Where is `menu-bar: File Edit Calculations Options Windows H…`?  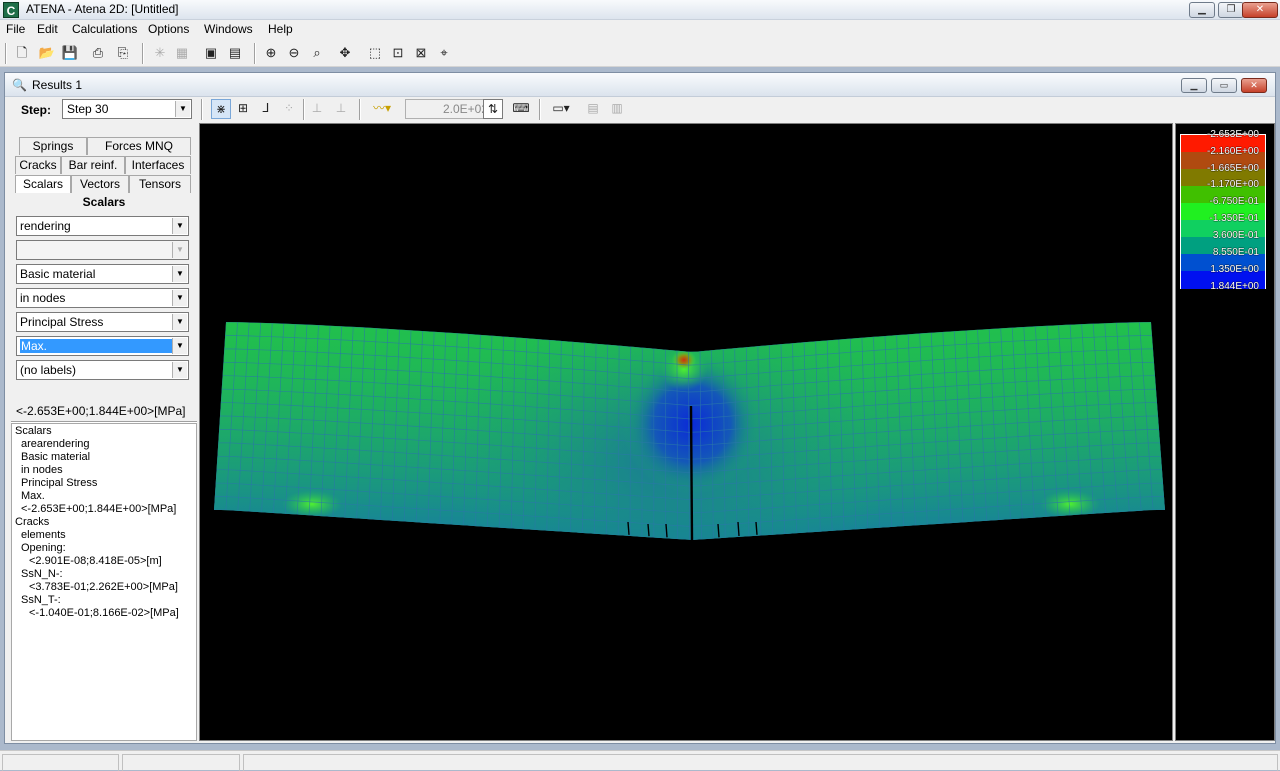
menu-bar: File Edit Calculations Options Windows H… is located at coordinates (640, 29).